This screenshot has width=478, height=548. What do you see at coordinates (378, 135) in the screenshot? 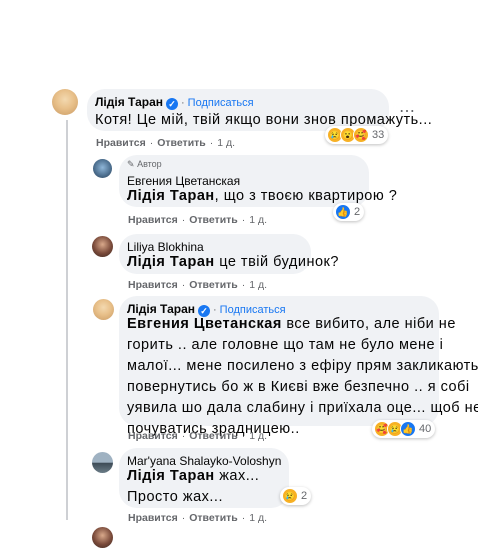
I see `reaction-count: 33` at bounding box center [378, 135].